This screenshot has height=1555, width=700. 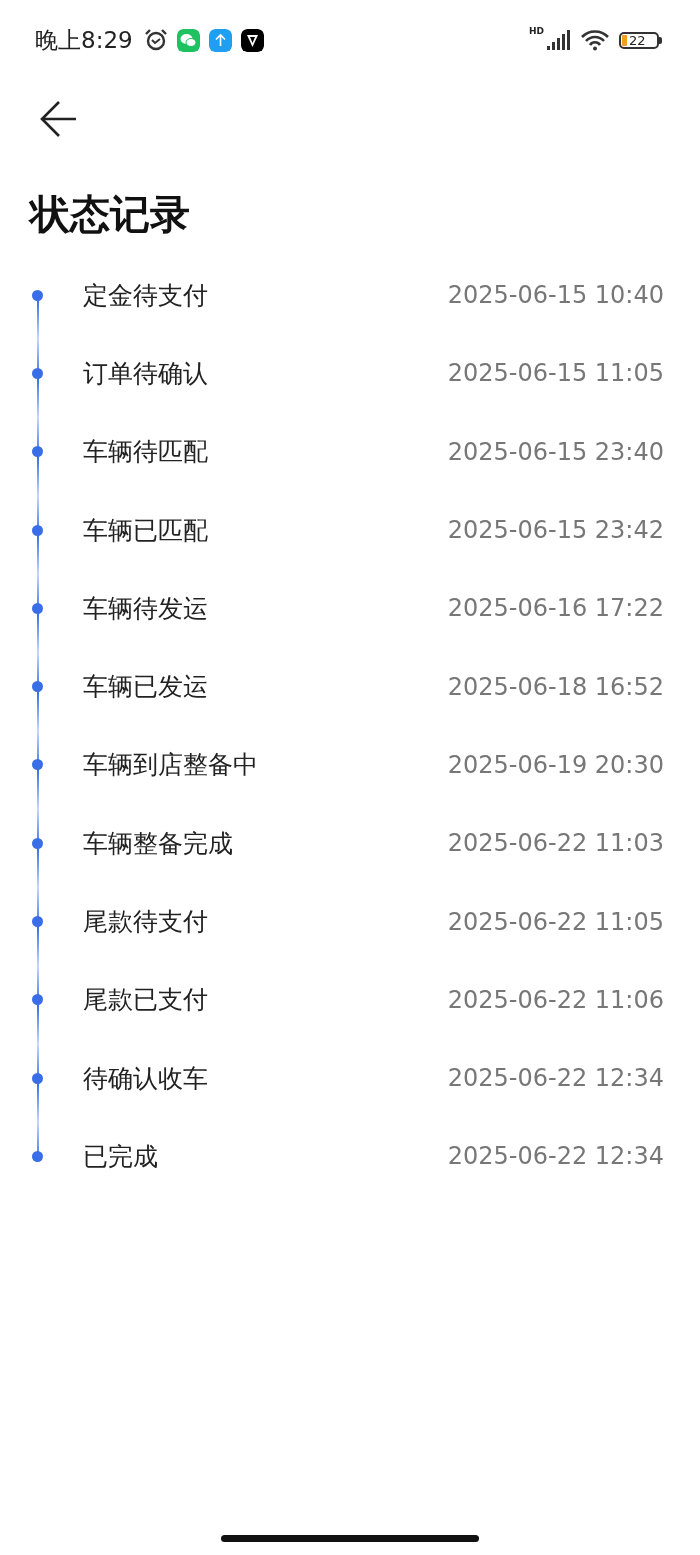 I want to click on status-time: 2025-06-15 23:42, so click(x=555, y=530).